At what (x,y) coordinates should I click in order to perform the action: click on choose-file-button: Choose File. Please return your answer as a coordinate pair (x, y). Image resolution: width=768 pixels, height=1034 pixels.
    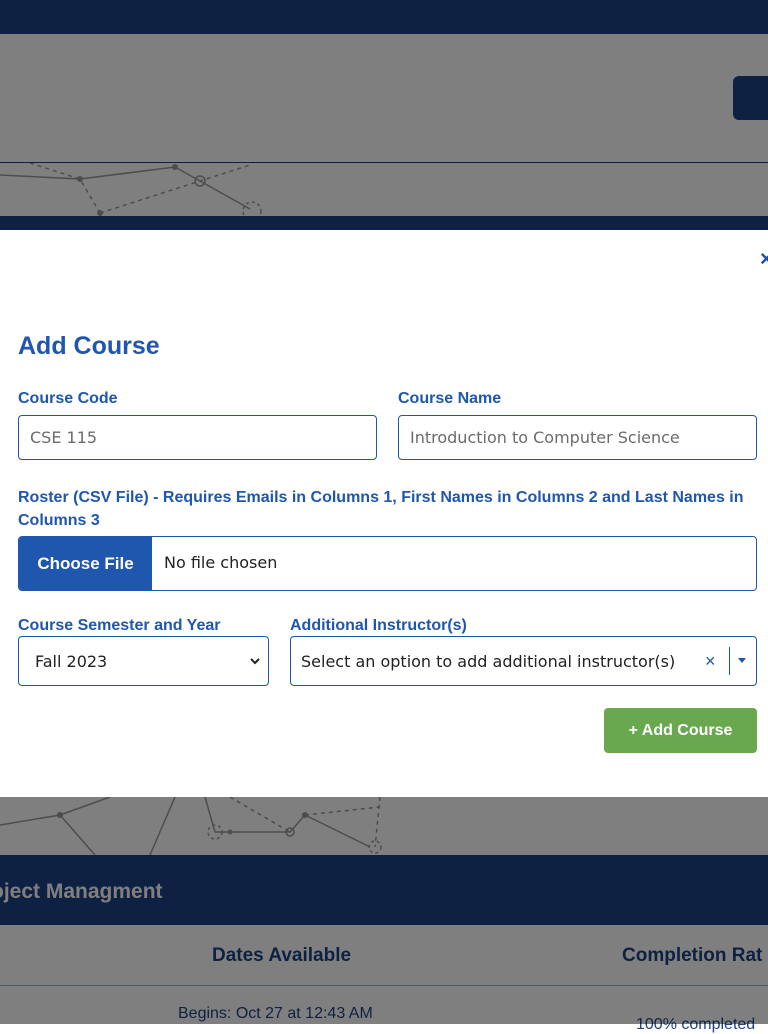
    Looking at the image, I should click on (85, 563).